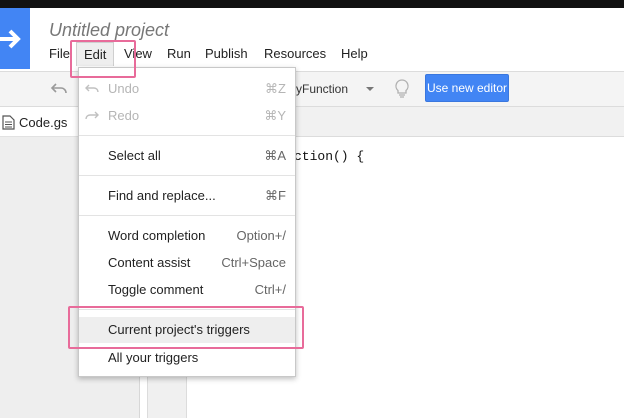 The width and height of the screenshot is (624, 418). Describe the element at coordinates (138, 54) in the screenshot. I see `menu-view: View` at that location.